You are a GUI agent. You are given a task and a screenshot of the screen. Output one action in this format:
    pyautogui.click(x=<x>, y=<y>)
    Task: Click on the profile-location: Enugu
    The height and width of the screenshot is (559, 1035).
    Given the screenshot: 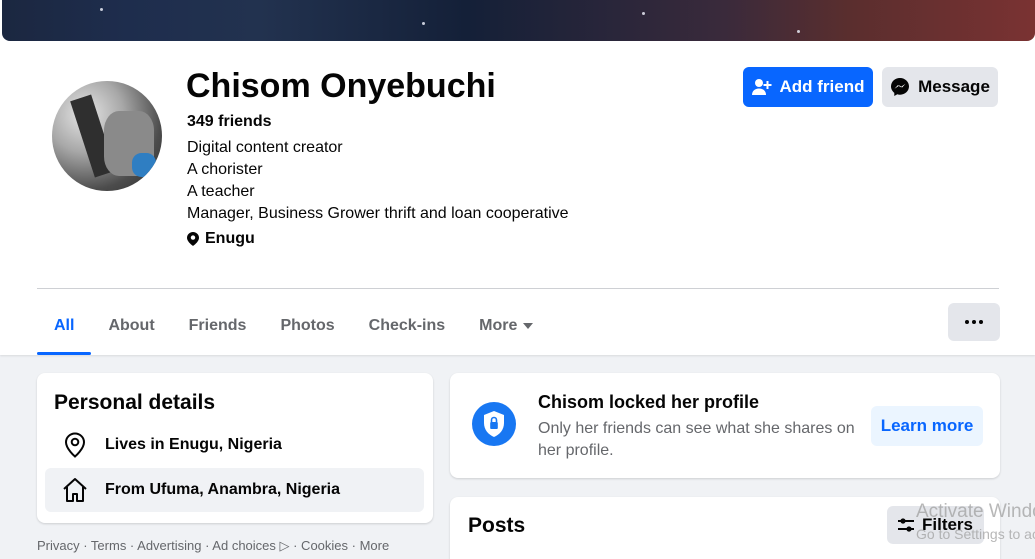 What is the action you would take?
    pyautogui.click(x=221, y=239)
    